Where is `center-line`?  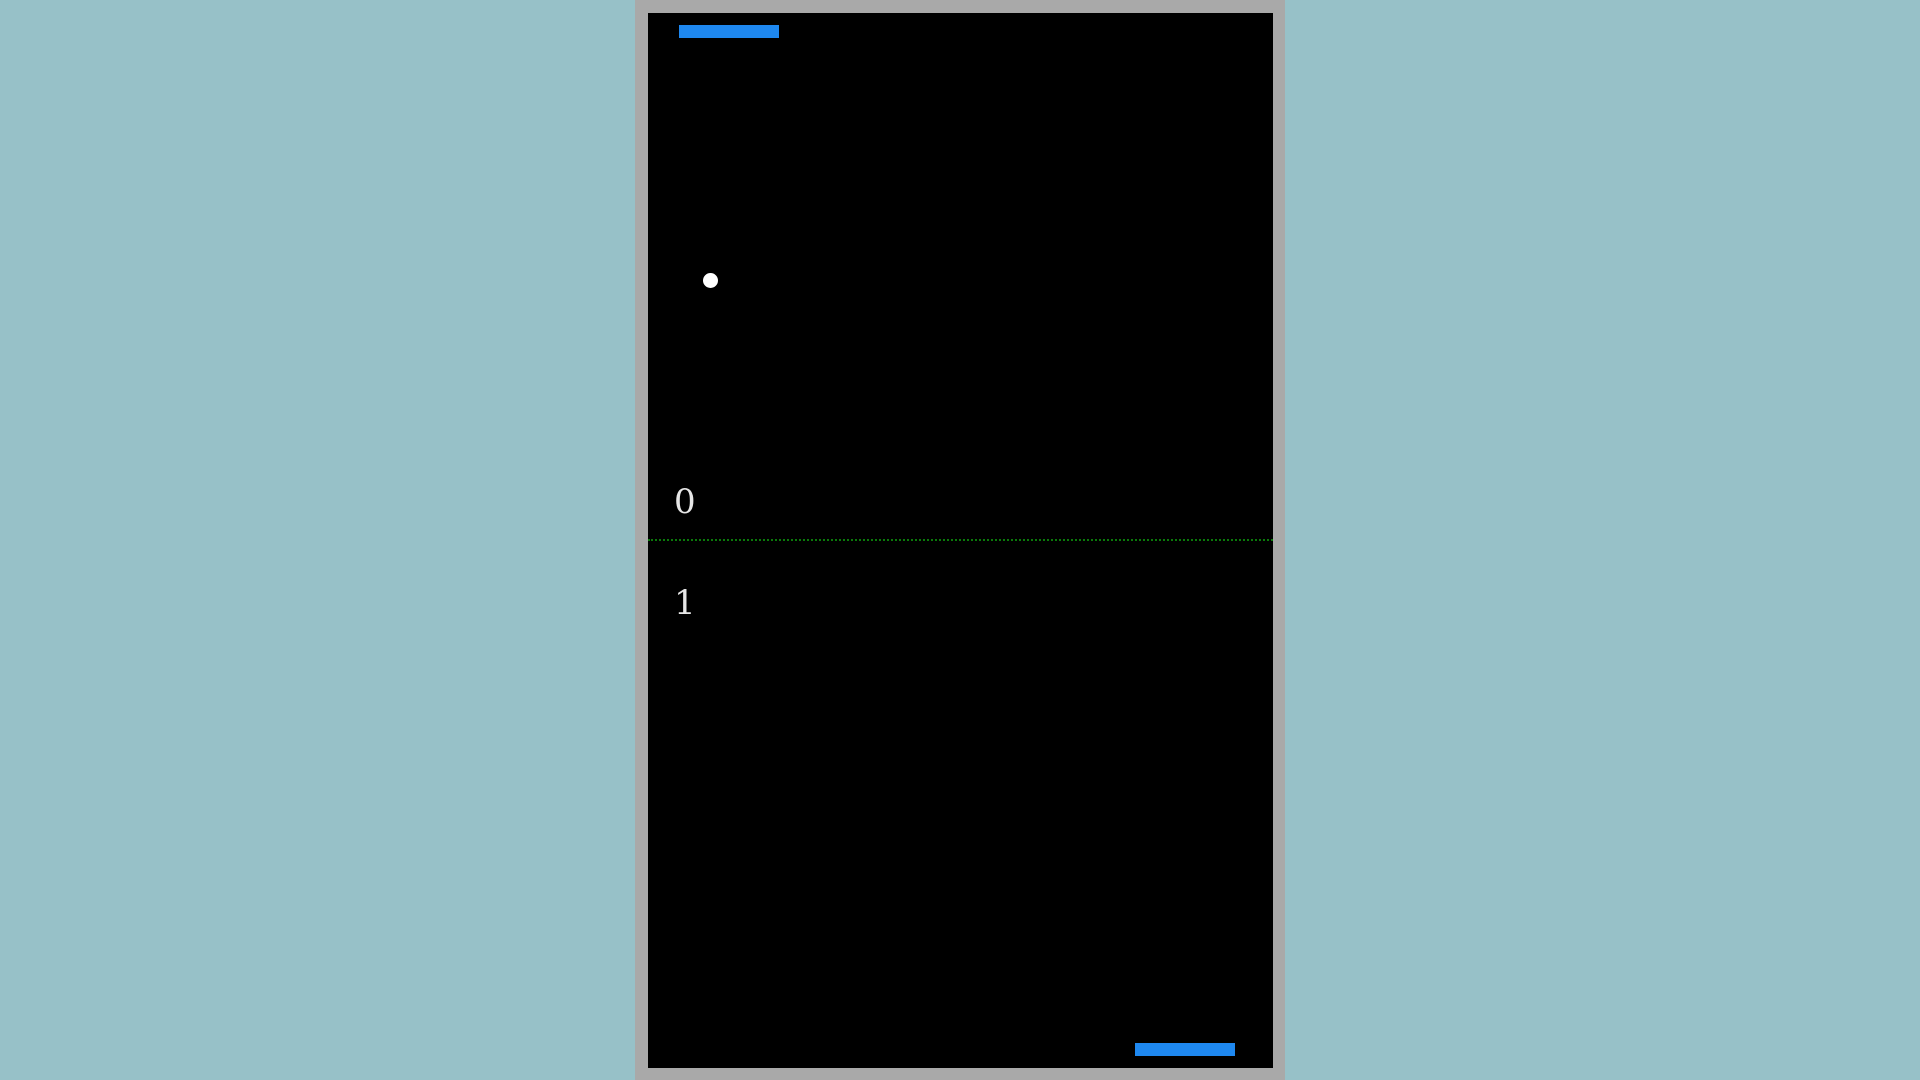
center-line is located at coordinates (960, 540).